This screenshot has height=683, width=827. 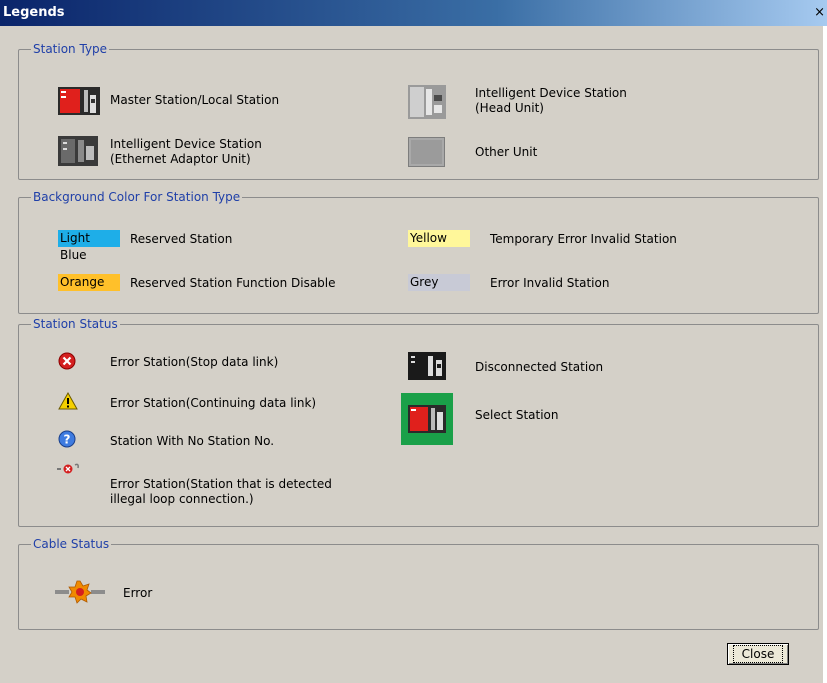 What do you see at coordinates (439, 238) in the screenshot?
I see `yellow-swatch: Yellow` at bounding box center [439, 238].